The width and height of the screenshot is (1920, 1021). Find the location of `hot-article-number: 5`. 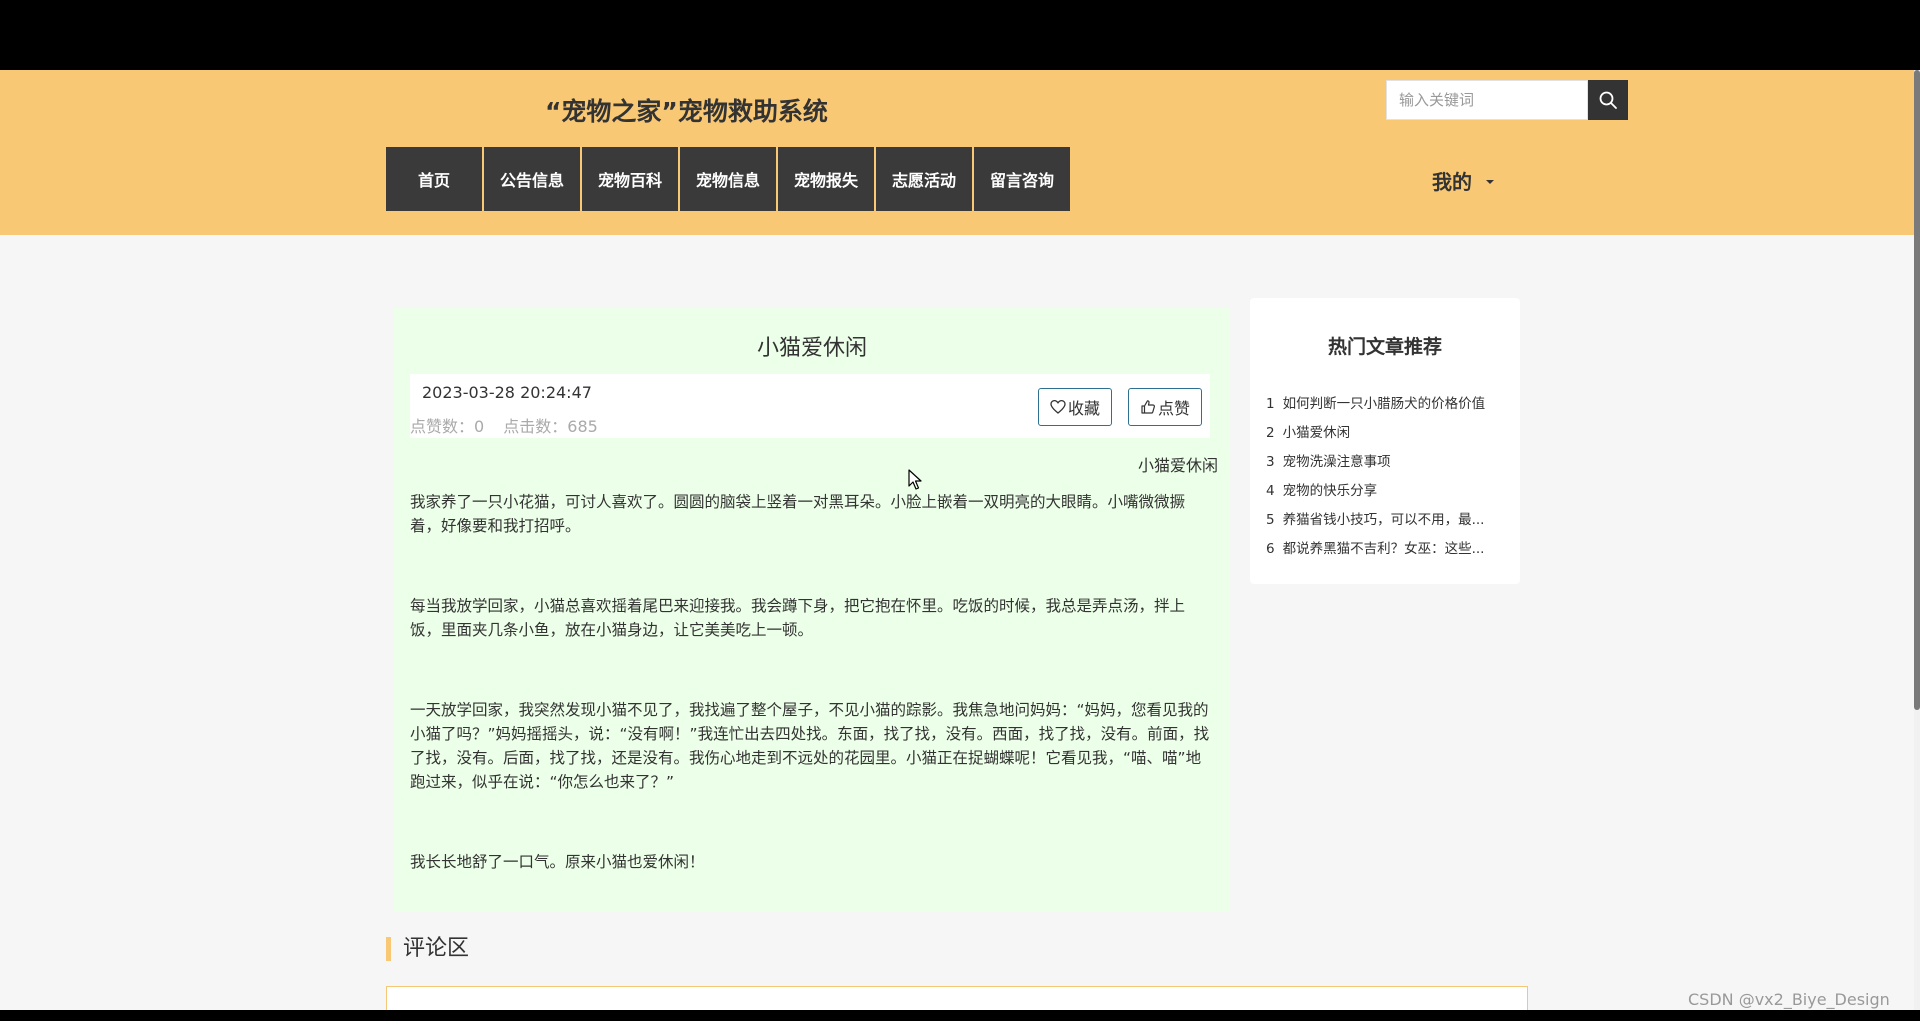

hot-article-number: 5 is located at coordinates (1270, 520).